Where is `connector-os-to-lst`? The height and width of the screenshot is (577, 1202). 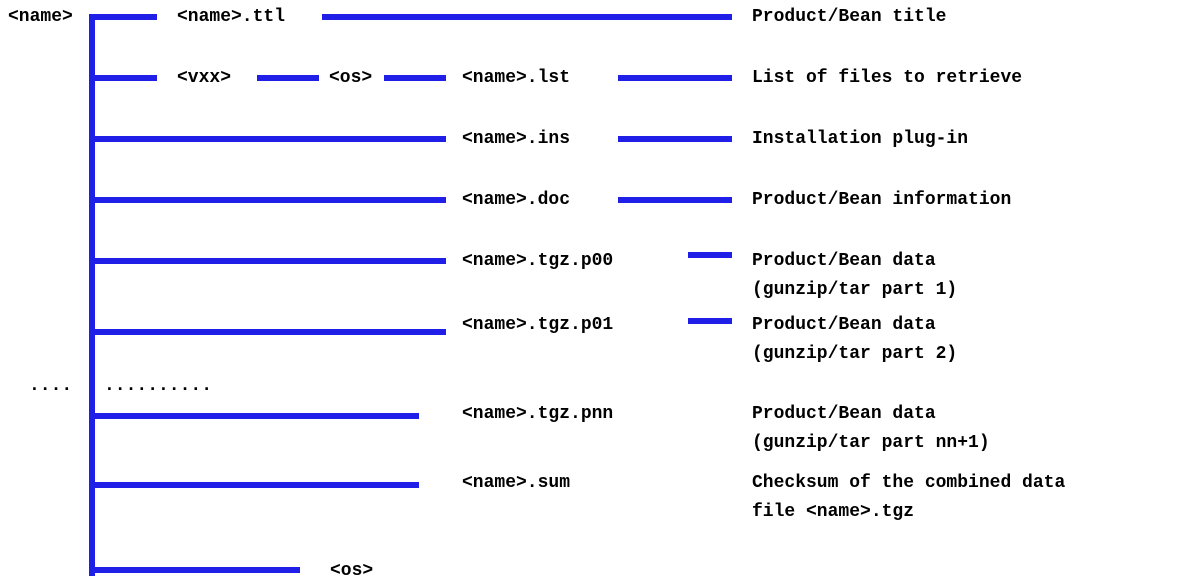
connector-os-to-lst is located at coordinates (415, 78).